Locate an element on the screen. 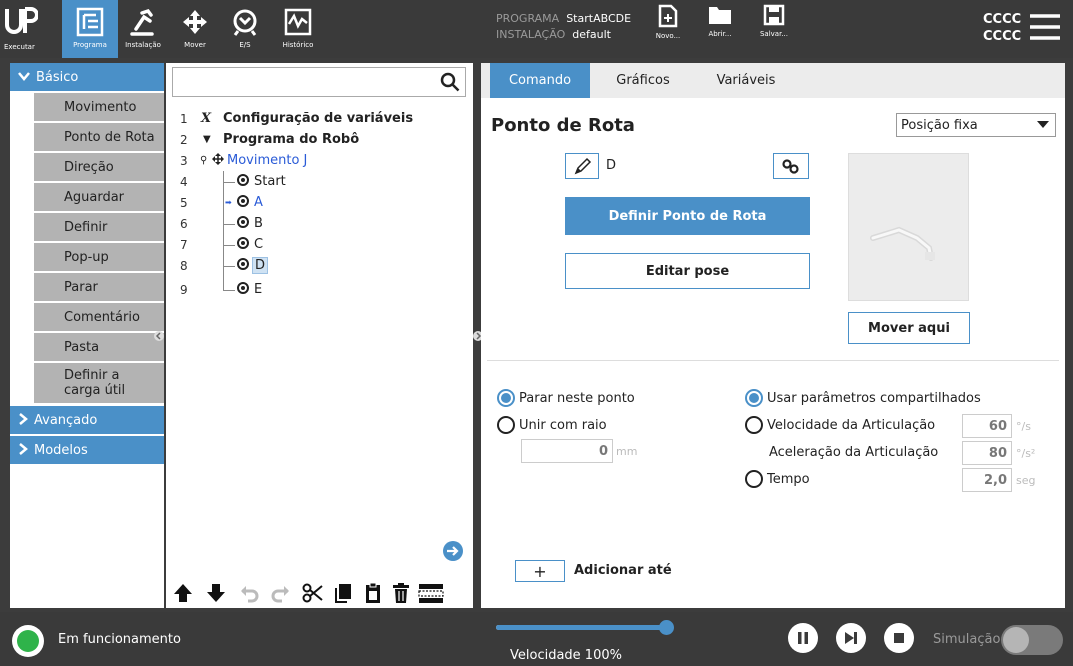  node-wait: Aguardar is located at coordinates (99, 198).